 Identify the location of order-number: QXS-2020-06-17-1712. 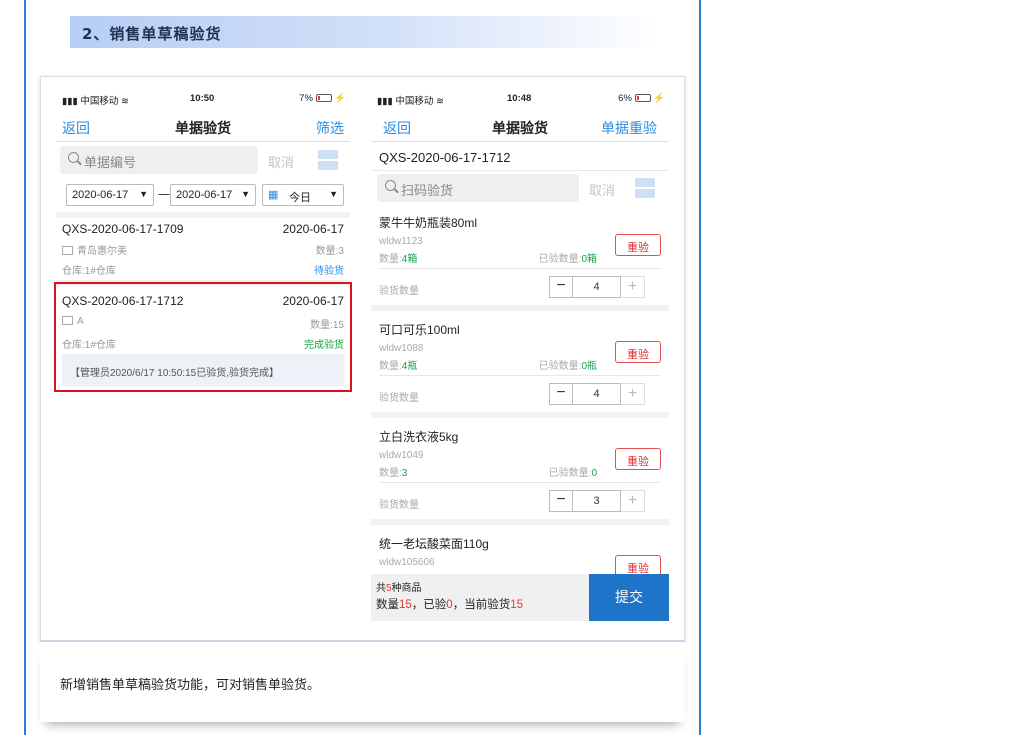
(445, 157).